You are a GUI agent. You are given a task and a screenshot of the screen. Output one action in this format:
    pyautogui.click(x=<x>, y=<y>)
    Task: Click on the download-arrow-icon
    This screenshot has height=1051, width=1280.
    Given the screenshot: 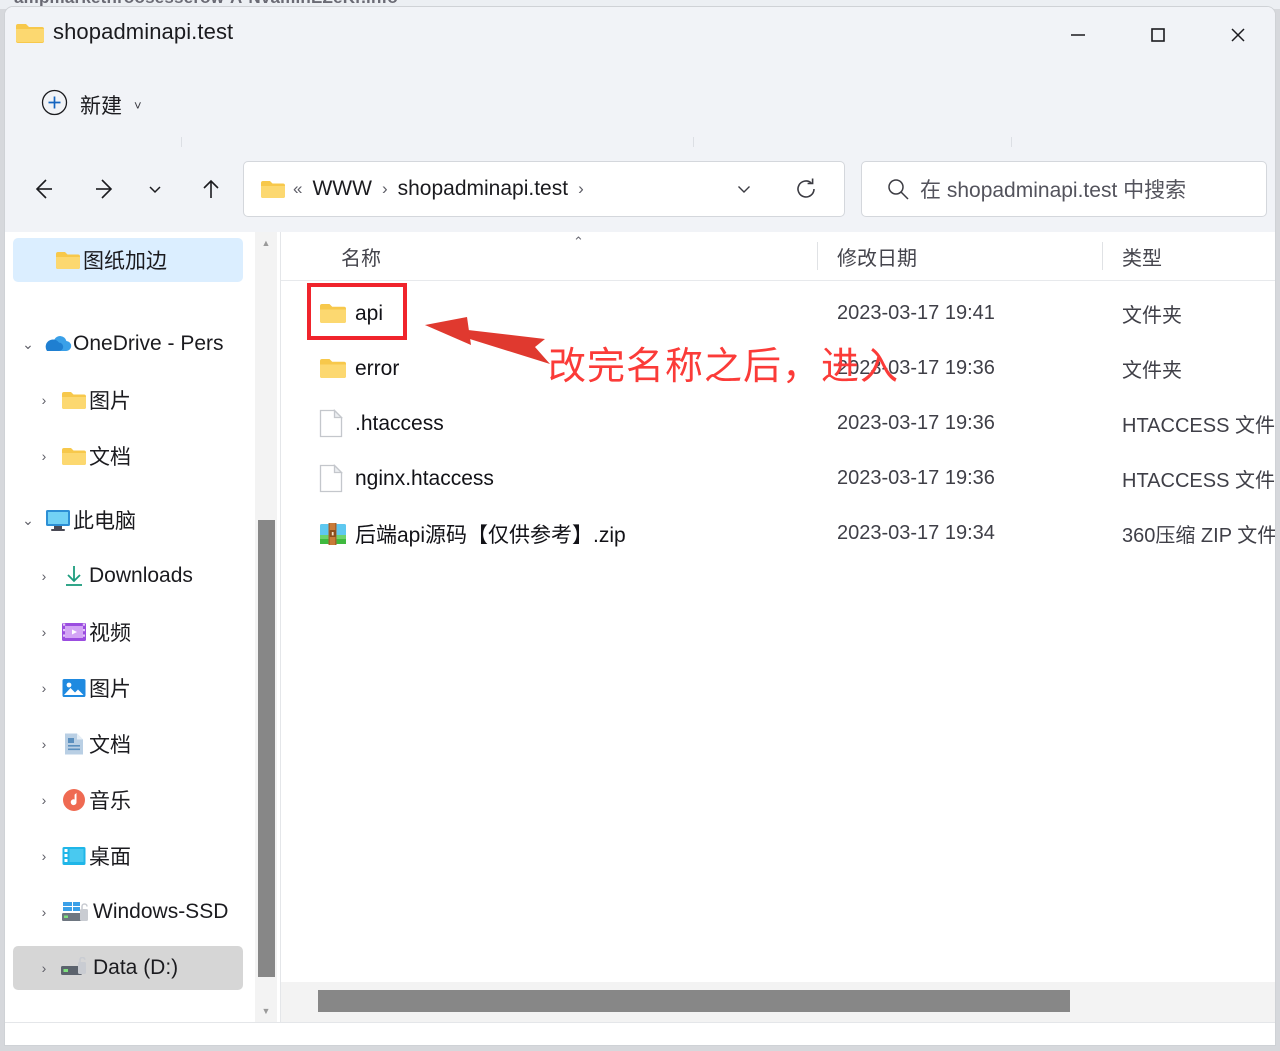 What is the action you would take?
    pyautogui.click(x=74, y=576)
    